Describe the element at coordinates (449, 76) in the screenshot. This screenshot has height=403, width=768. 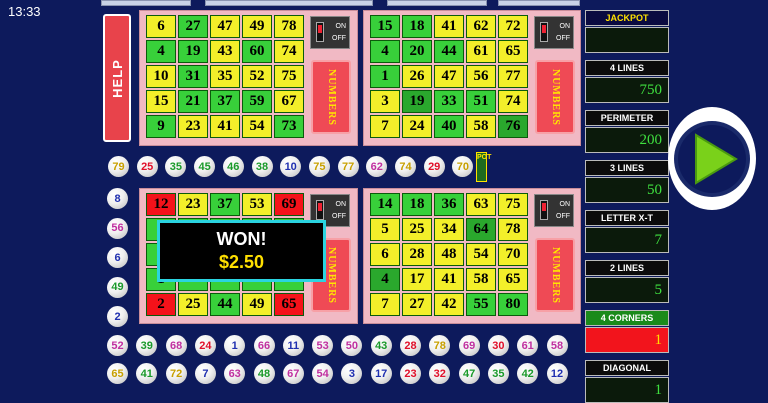
I see `card-cell: 47` at that location.